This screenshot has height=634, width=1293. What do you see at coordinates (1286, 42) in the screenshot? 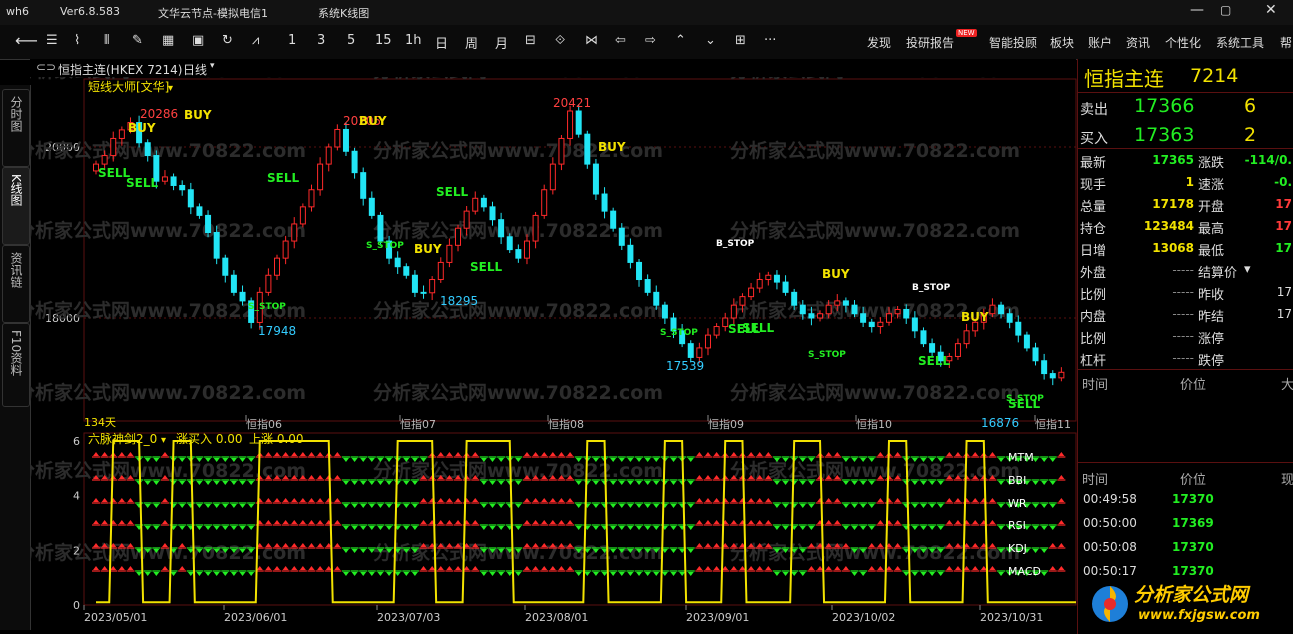
I see `menu-help: 帮` at bounding box center [1286, 42].